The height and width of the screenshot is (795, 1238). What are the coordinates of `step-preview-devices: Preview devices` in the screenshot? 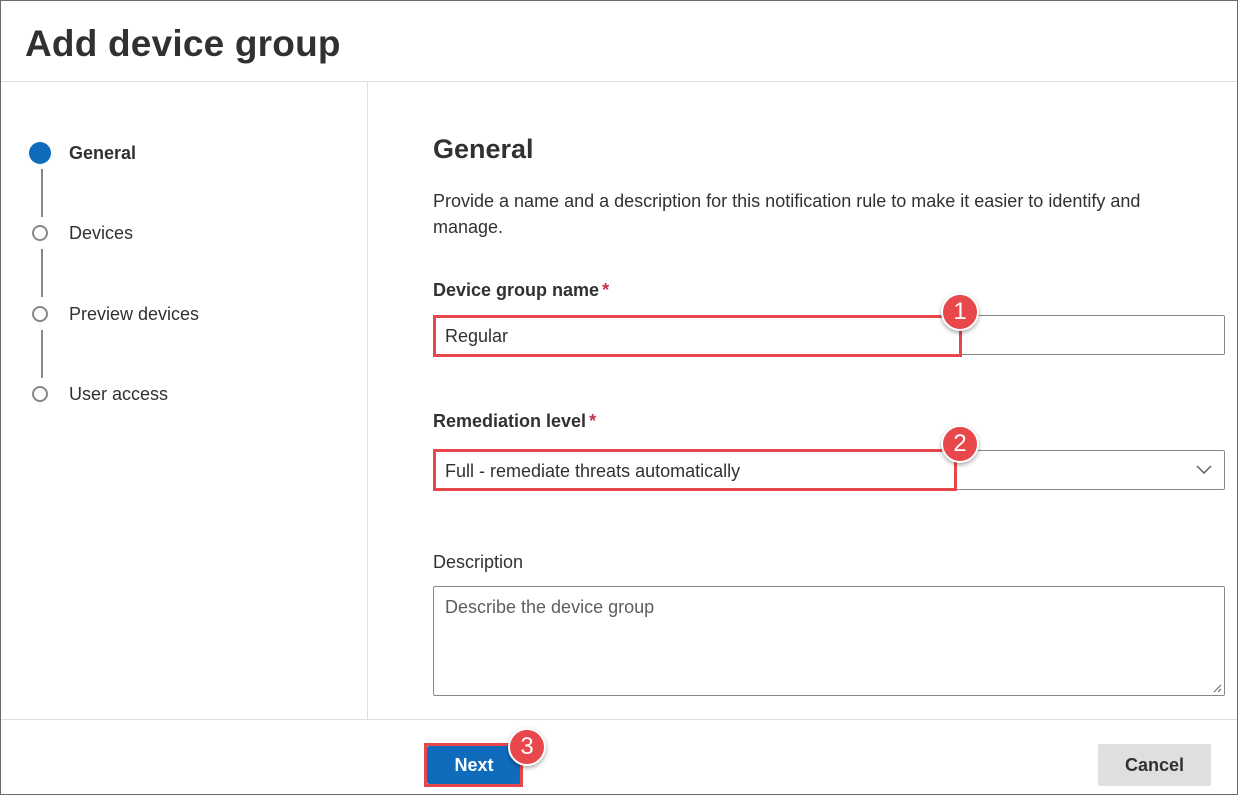 It's located at (115, 314).